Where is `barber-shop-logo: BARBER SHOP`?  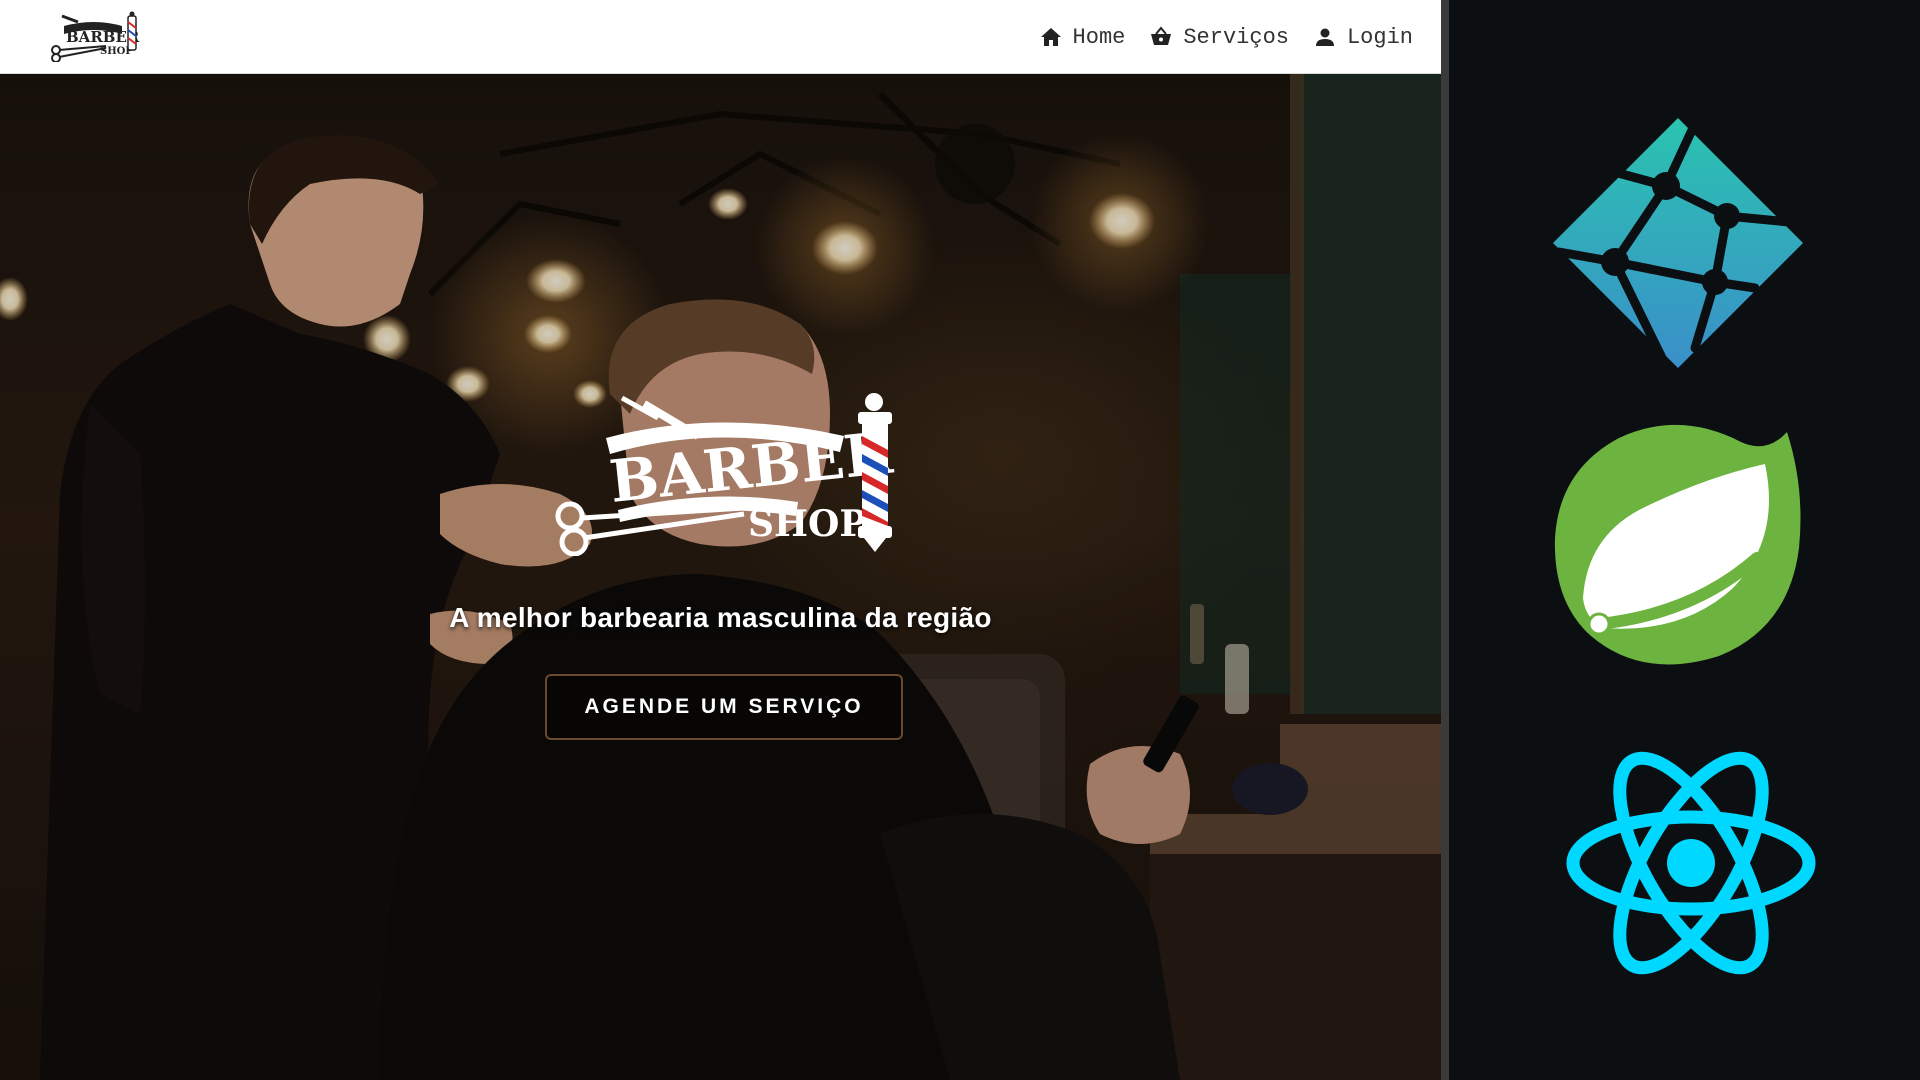
barber-shop-logo: BARBER SHOP is located at coordinates (94, 36).